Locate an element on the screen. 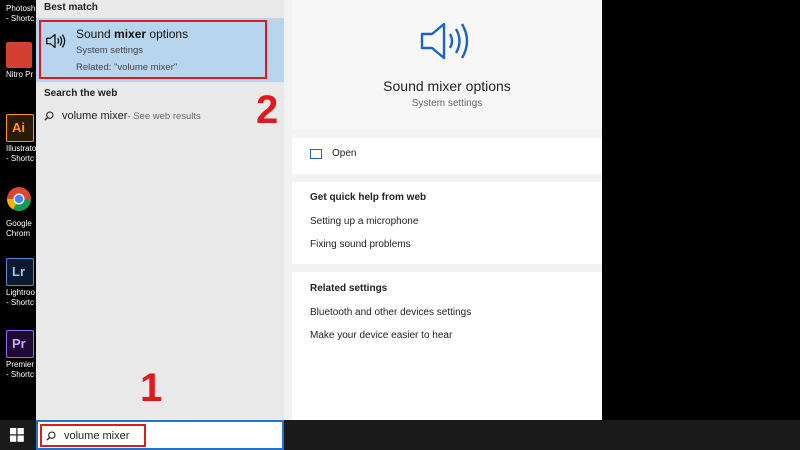  web-result-item: volume mixer - See web results is located at coordinates (122, 116).